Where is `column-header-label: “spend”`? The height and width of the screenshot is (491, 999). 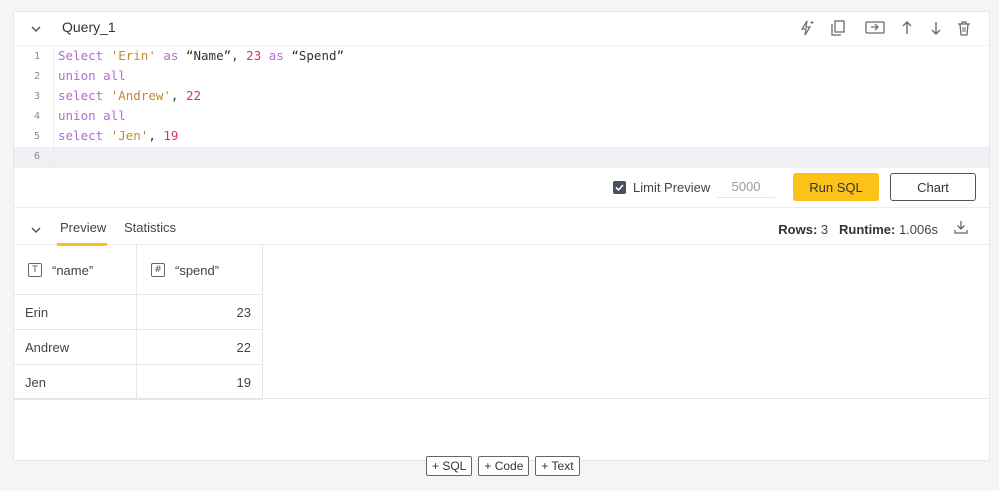
column-header-label: “spend” is located at coordinates (197, 270).